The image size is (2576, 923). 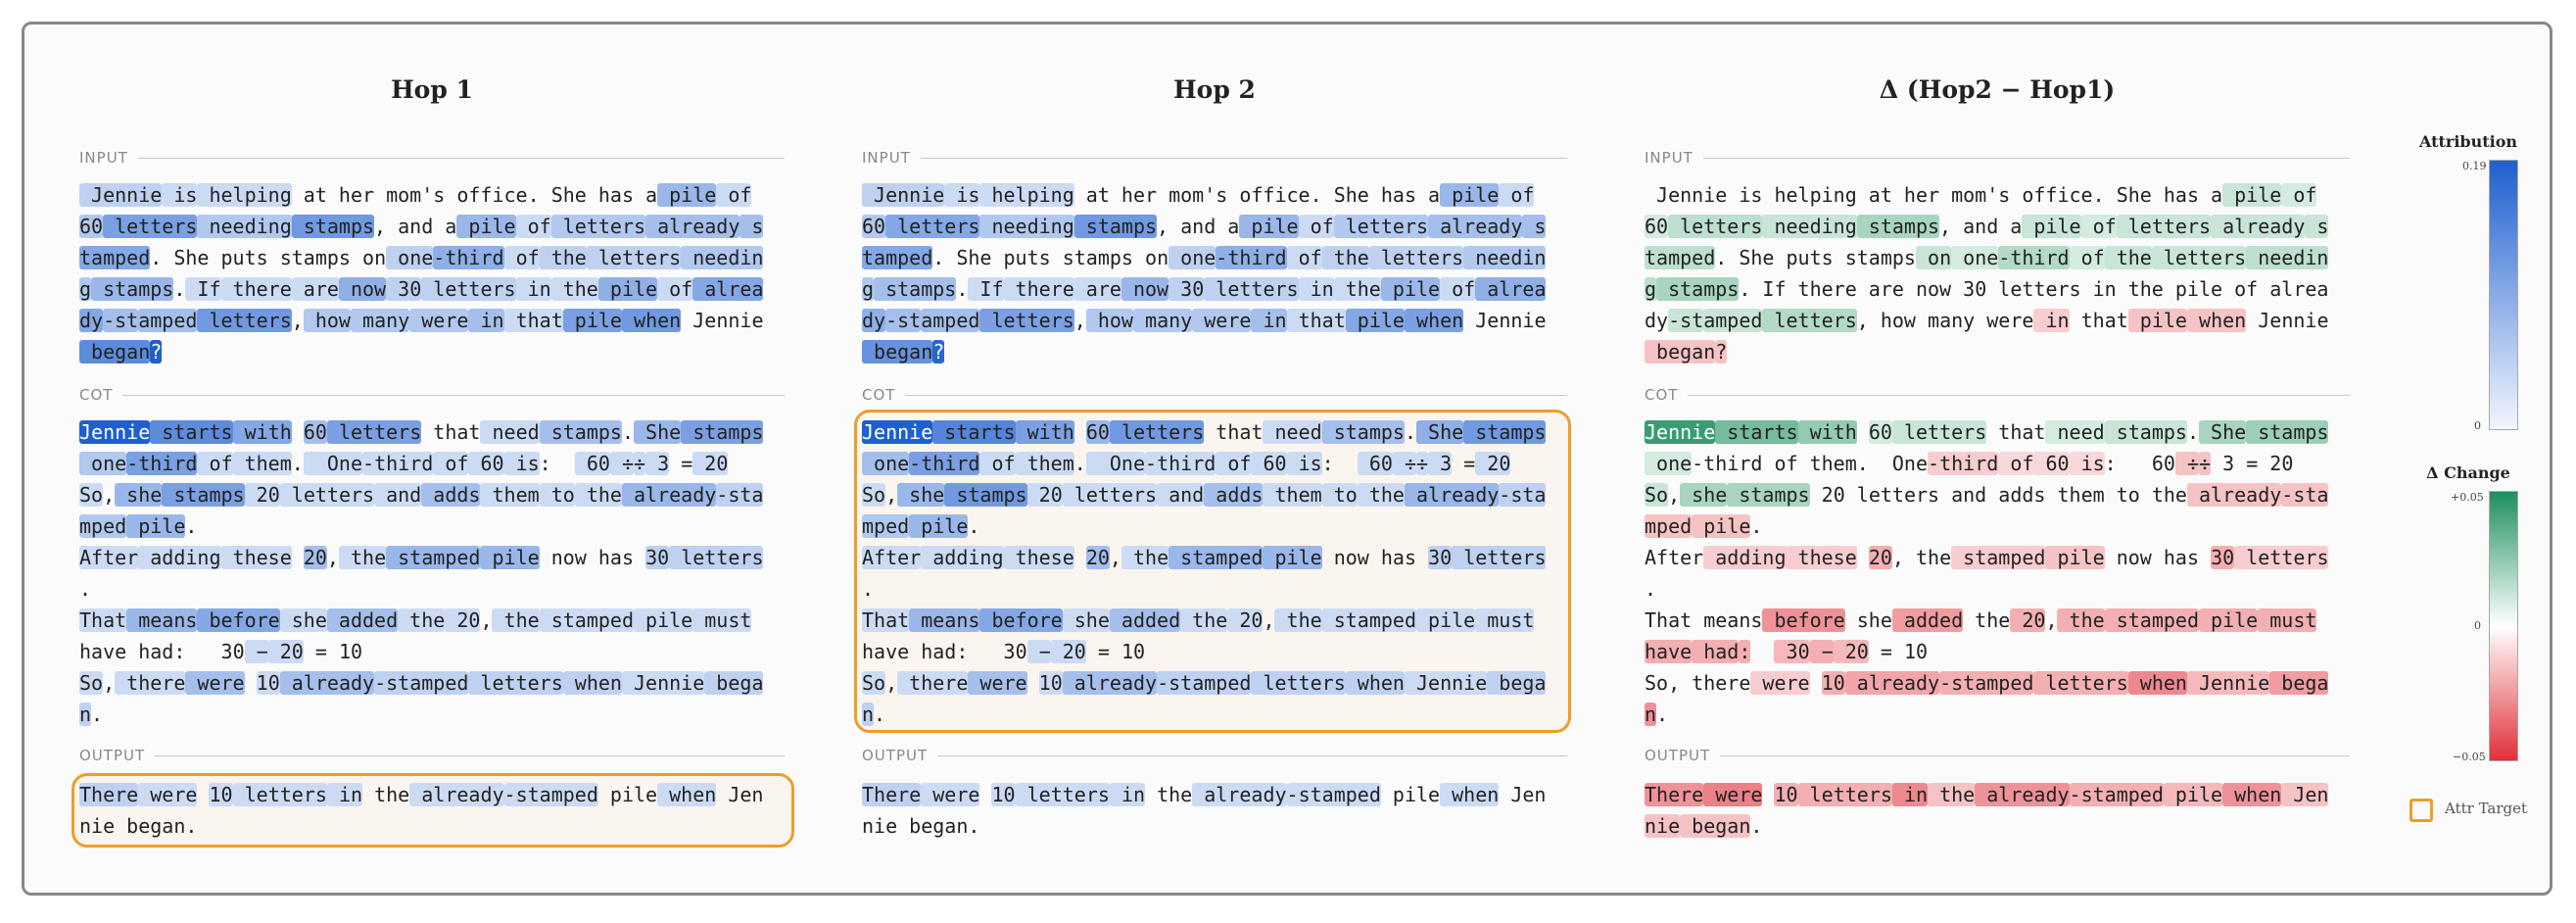 What do you see at coordinates (1756, 432) in the screenshot?
I see `cot-token: starts` at bounding box center [1756, 432].